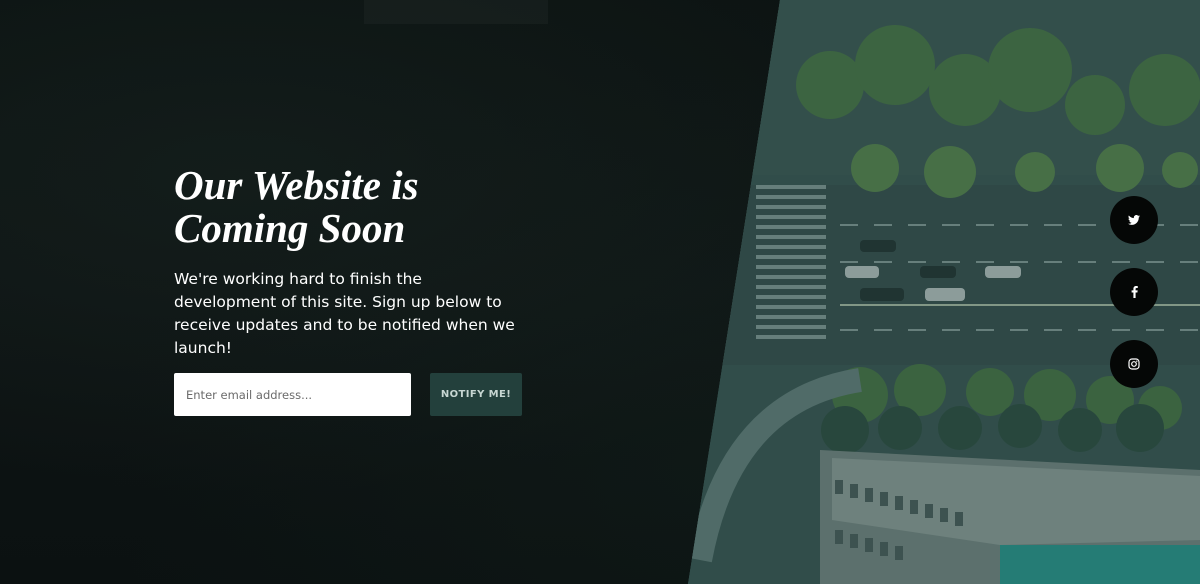  I want to click on facebook-button, so click(1134, 292).